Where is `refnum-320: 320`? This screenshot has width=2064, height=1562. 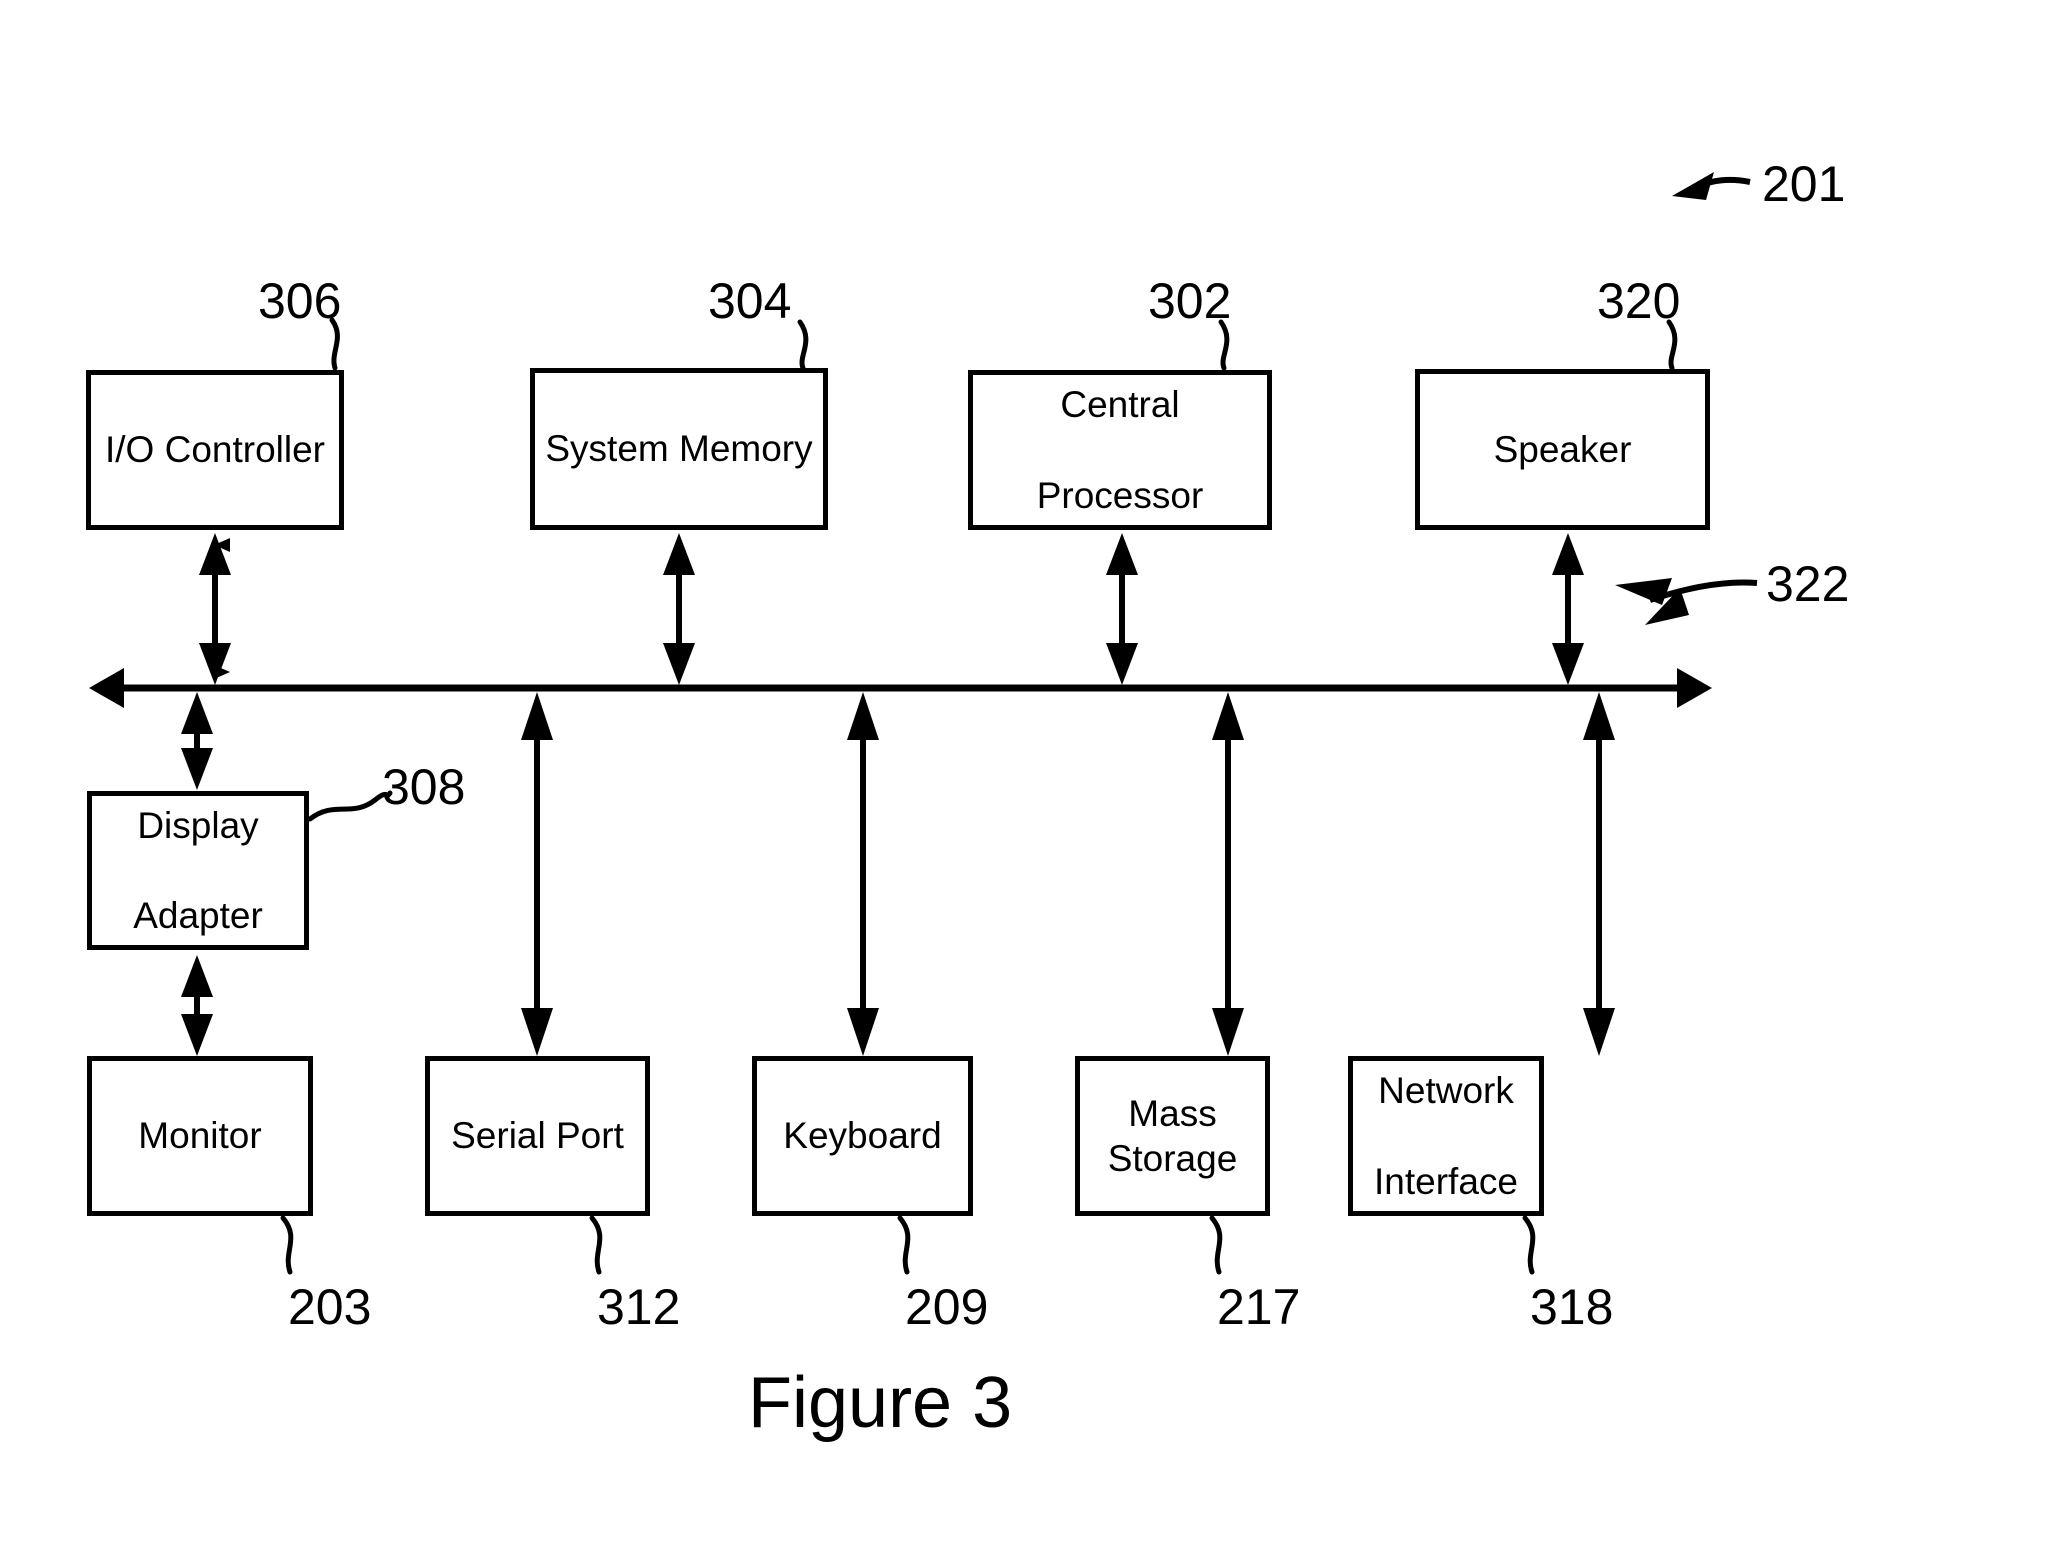 refnum-320: 320 is located at coordinates (1639, 301).